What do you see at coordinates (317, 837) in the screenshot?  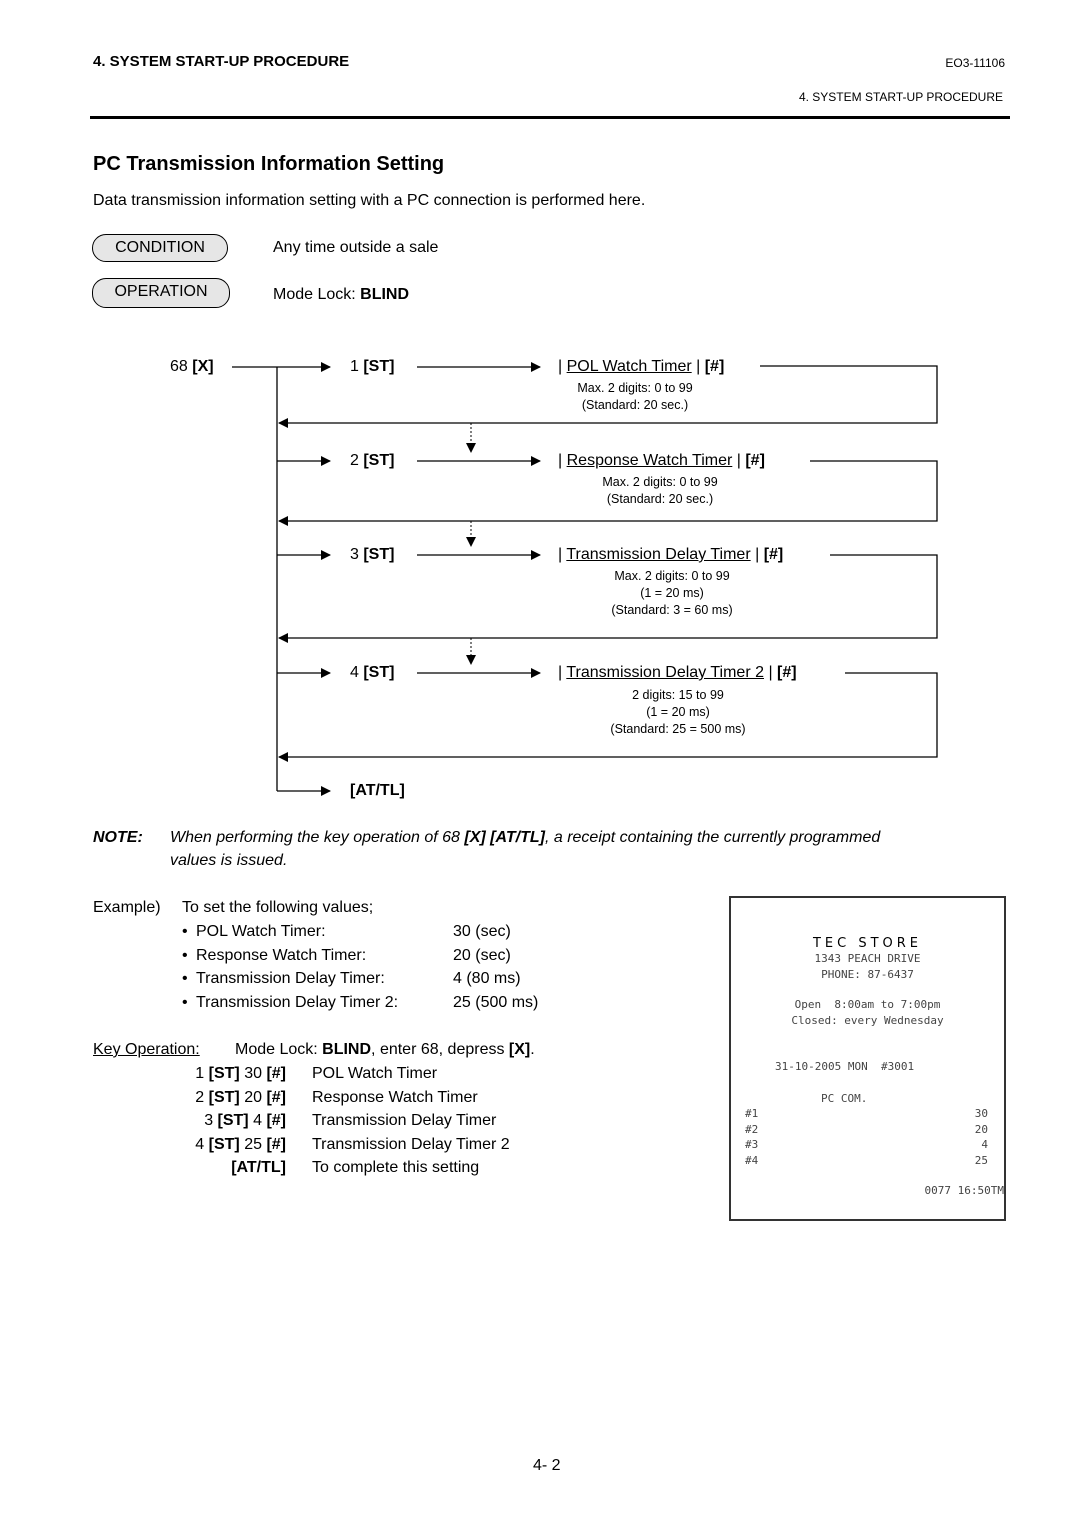 I see `note-part: When performing the key operation of 68` at bounding box center [317, 837].